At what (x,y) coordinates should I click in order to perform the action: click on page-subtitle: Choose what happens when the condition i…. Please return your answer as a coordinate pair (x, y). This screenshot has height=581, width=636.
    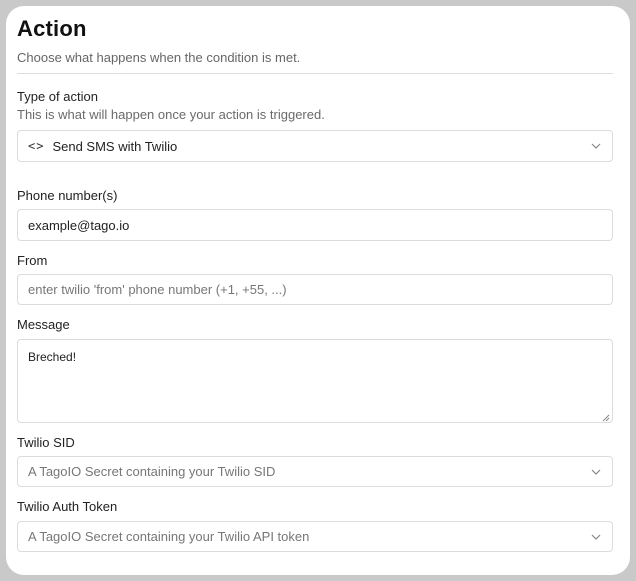
    Looking at the image, I should click on (159, 57).